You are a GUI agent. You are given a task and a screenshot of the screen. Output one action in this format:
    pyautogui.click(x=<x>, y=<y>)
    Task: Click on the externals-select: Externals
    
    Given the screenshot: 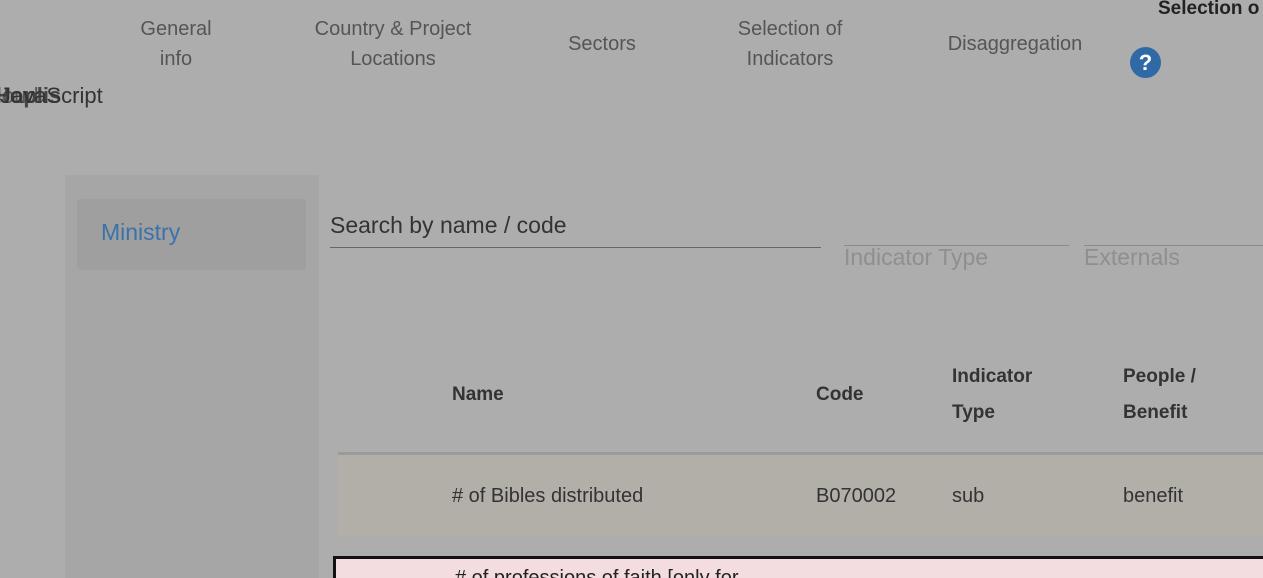 What is the action you would take?
    pyautogui.click(x=1173, y=239)
    